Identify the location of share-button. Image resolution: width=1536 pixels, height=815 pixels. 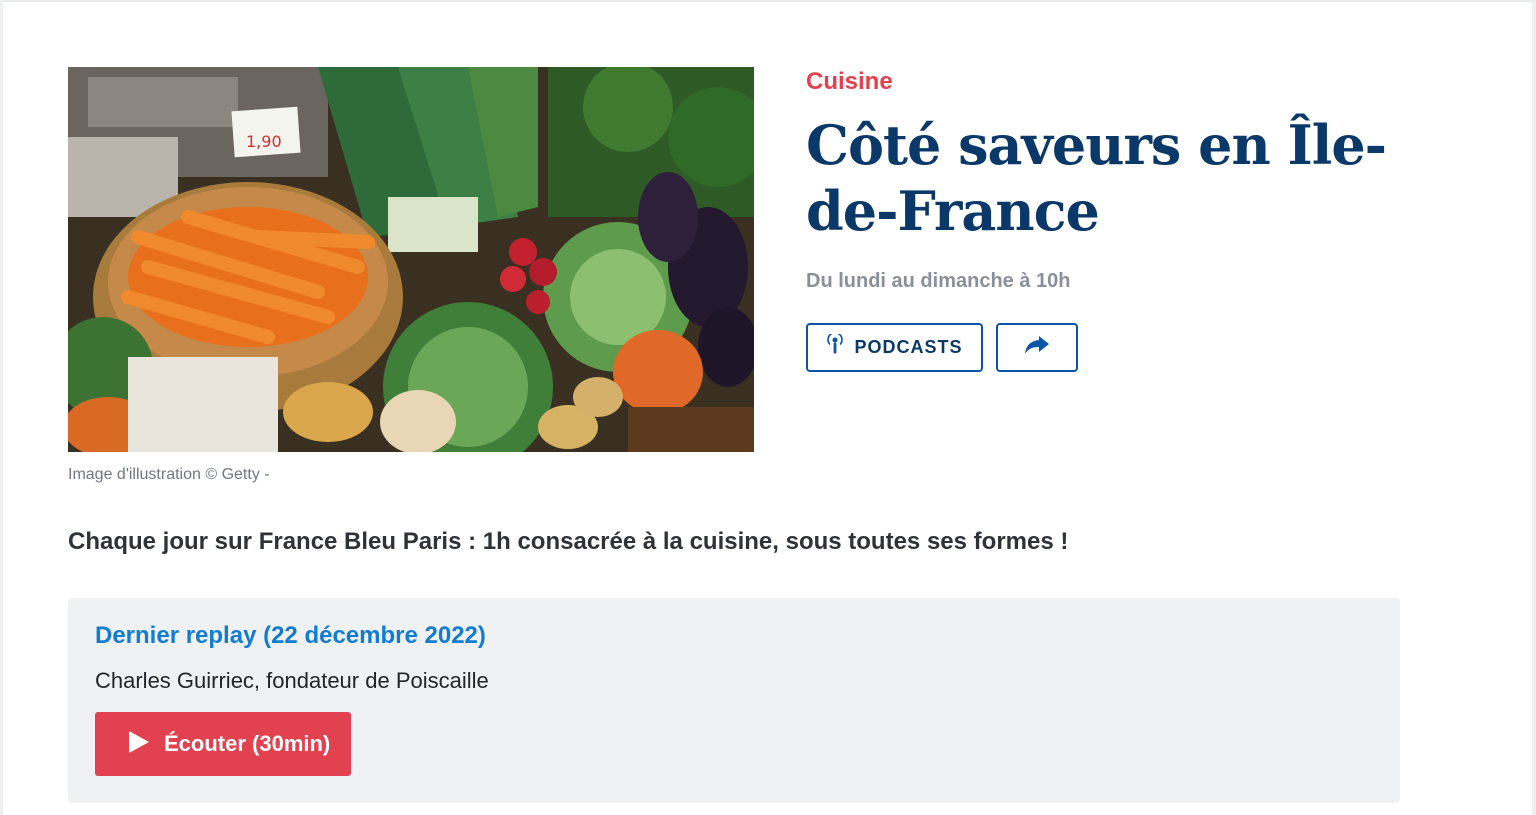
(1037, 347).